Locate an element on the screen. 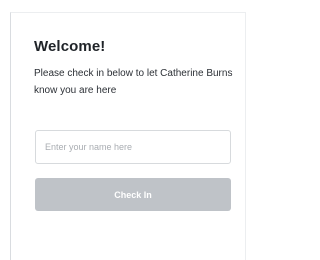  check-in-button: Check In is located at coordinates (133, 194).